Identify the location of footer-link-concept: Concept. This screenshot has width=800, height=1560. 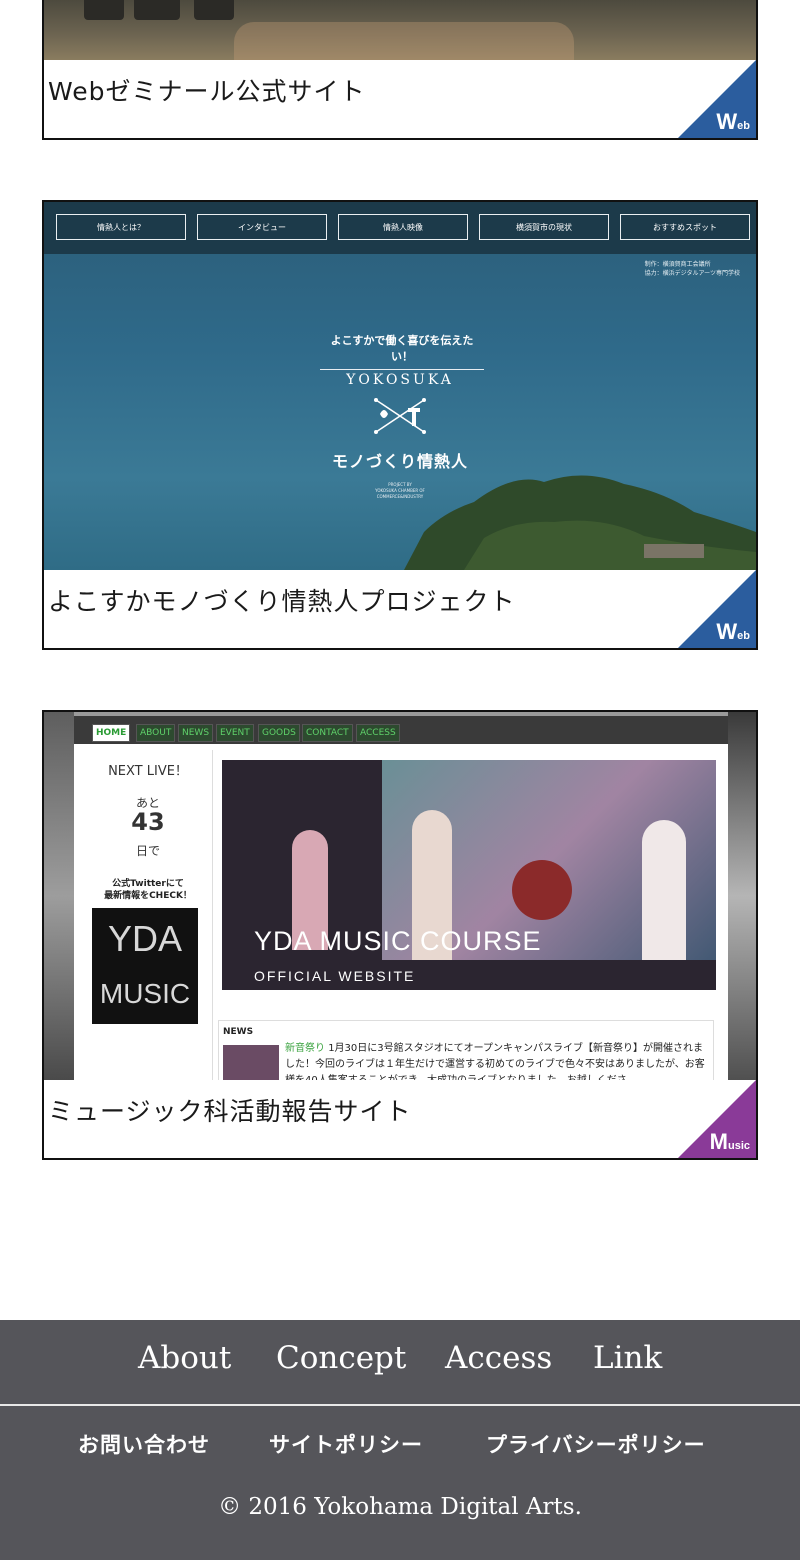
(341, 1358).